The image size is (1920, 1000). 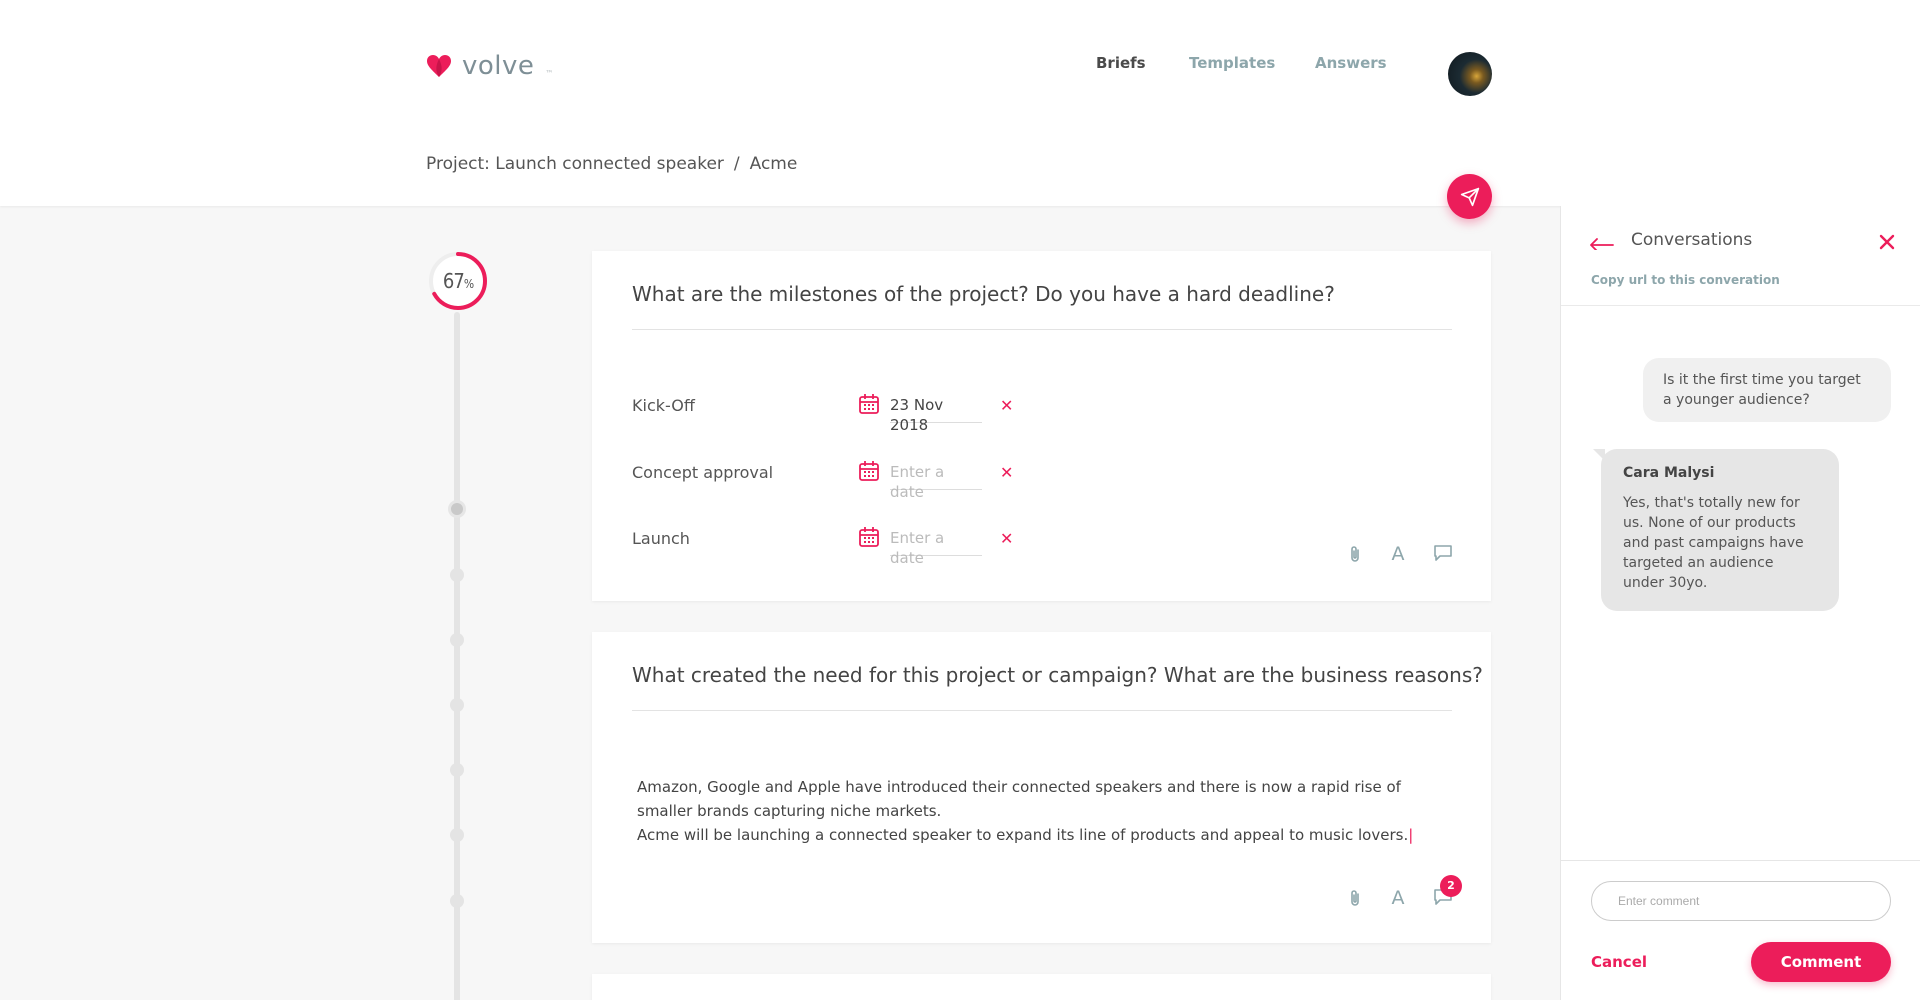 I want to click on message-author: Cara Malysi, so click(x=1669, y=473).